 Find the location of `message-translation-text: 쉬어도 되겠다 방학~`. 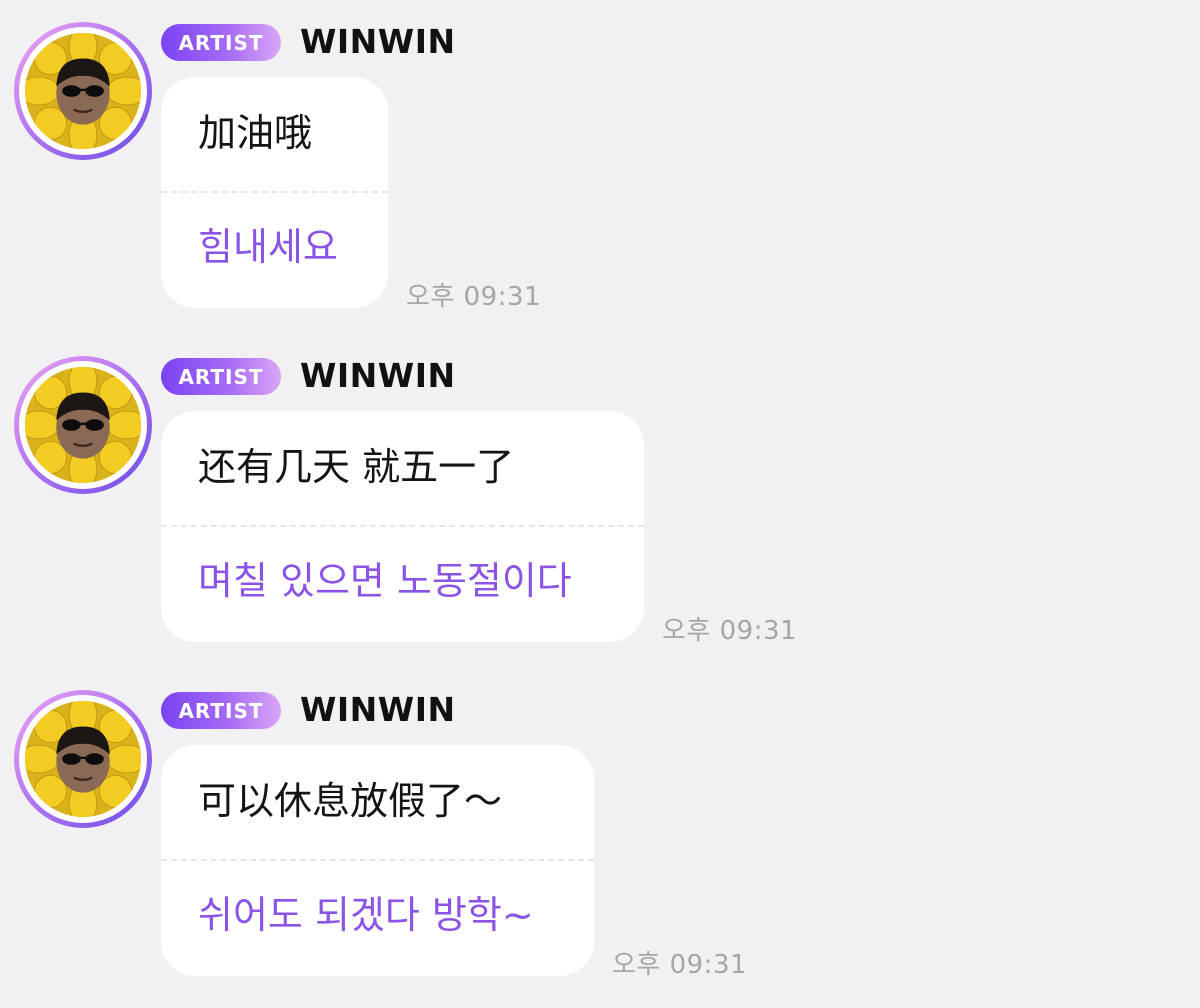

message-translation-text: 쉬어도 되겠다 방학~ is located at coordinates (366, 915).